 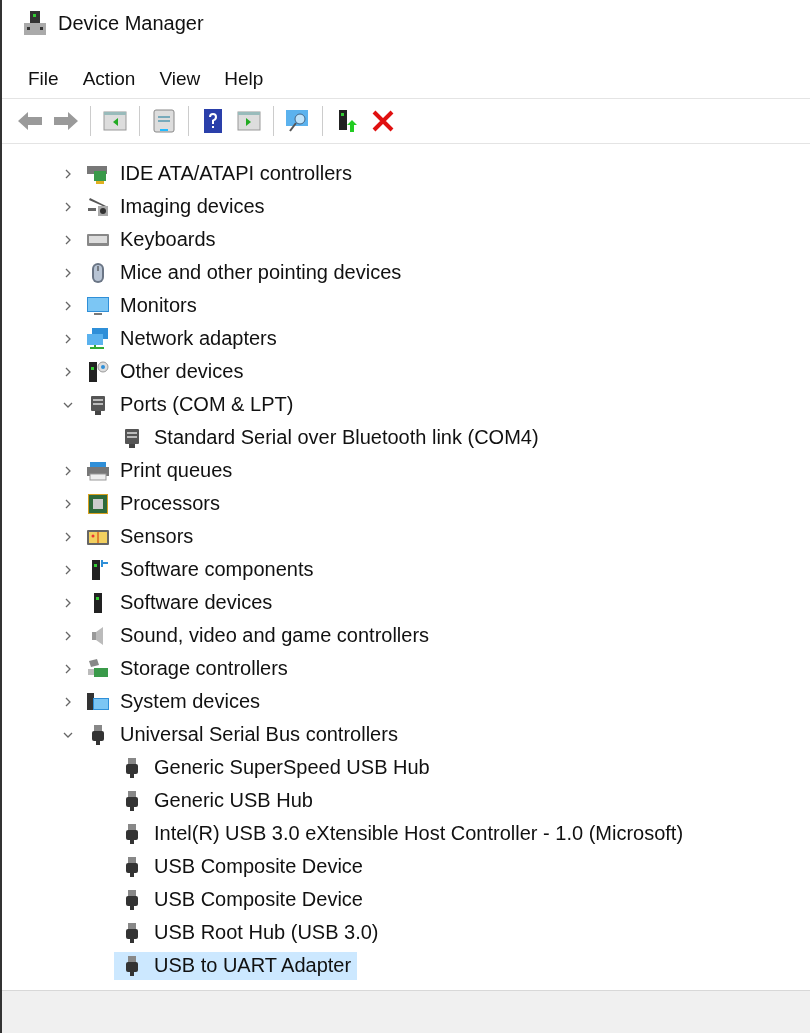 I want to click on tree-item: Ports (COM & LPT), so click(x=190, y=404).